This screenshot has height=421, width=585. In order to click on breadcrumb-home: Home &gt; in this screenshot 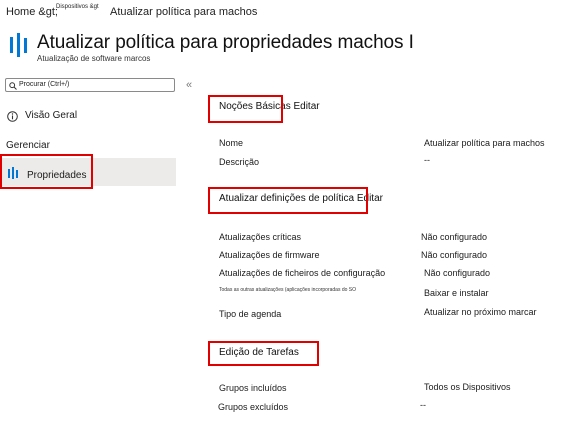, I will do `click(32, 12)`.